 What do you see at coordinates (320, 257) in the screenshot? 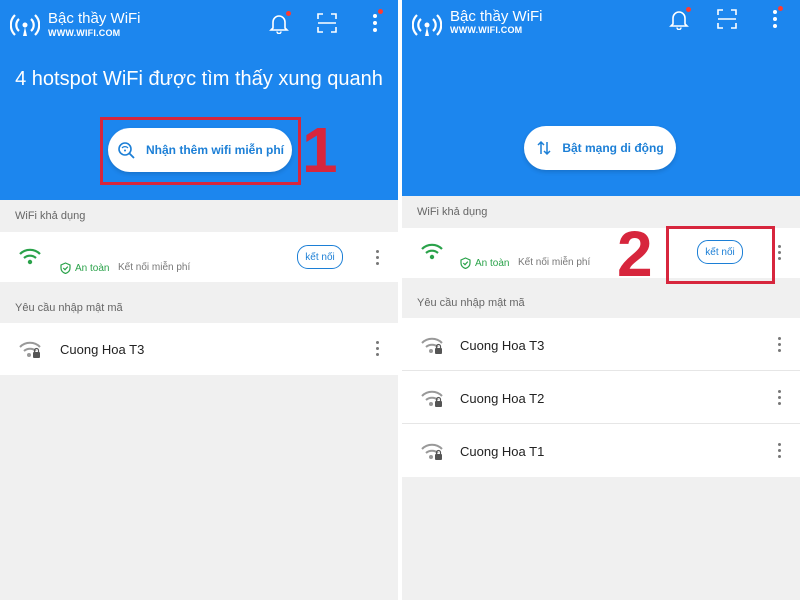
I see `connect-button: kết nối` at bounding box center [320, 257].